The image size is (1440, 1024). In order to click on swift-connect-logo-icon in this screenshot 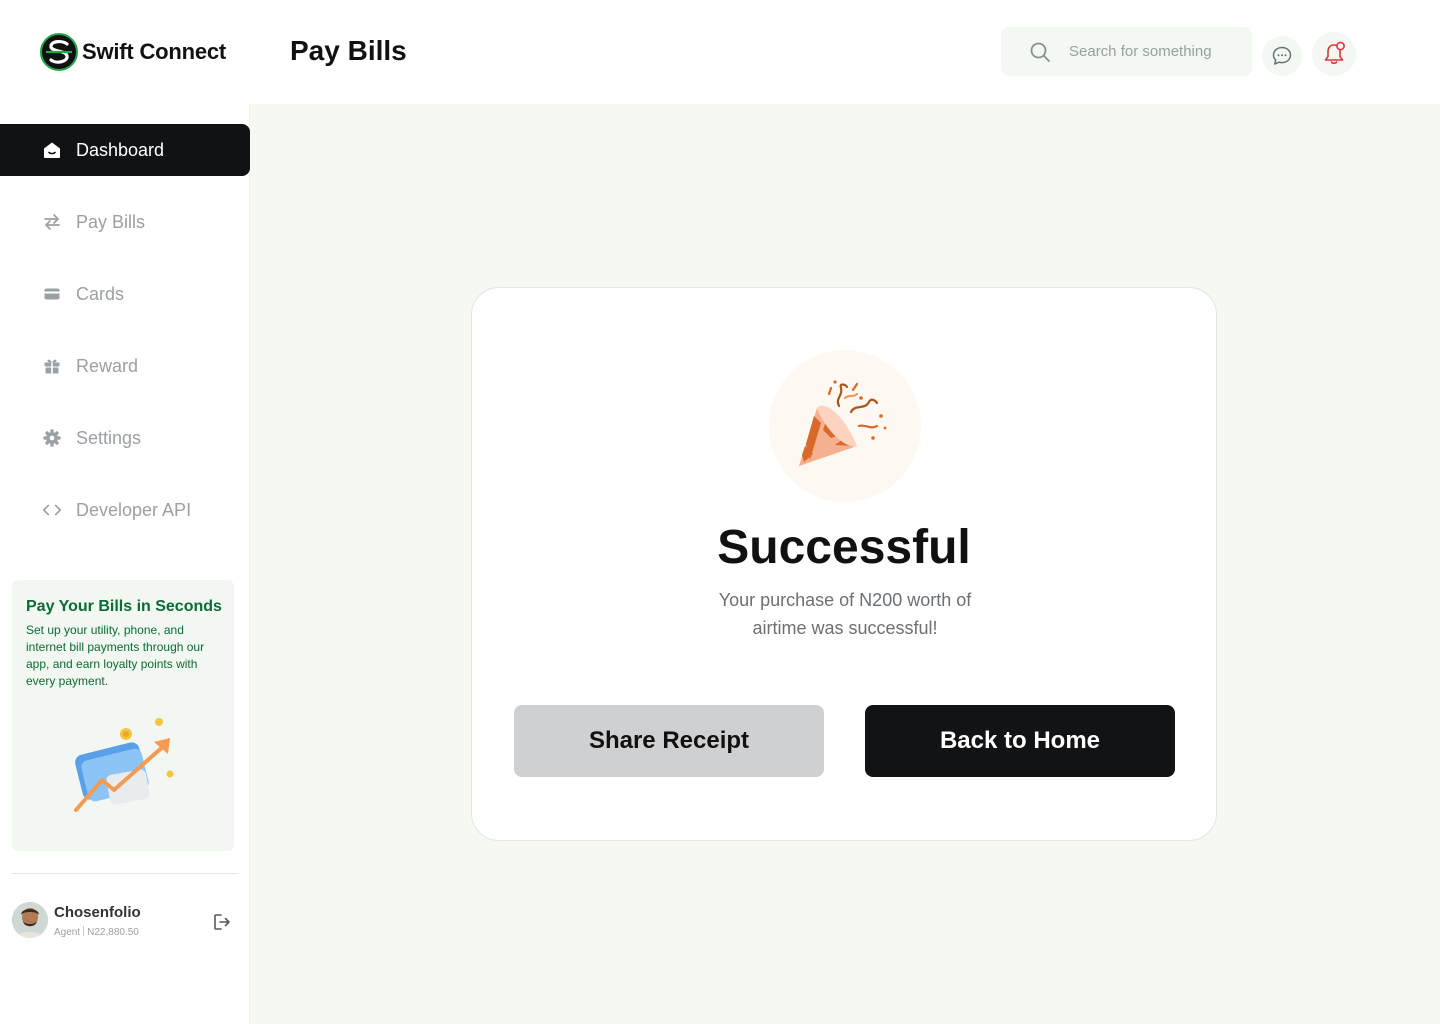, I will do `click(59, 52)`.